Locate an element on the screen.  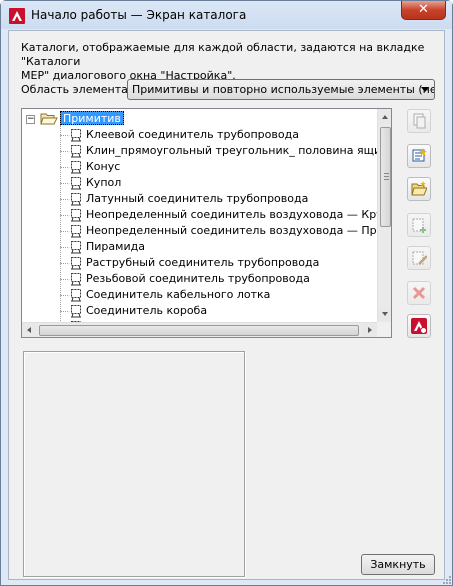
delete-button is located at coordinates (419, 293).